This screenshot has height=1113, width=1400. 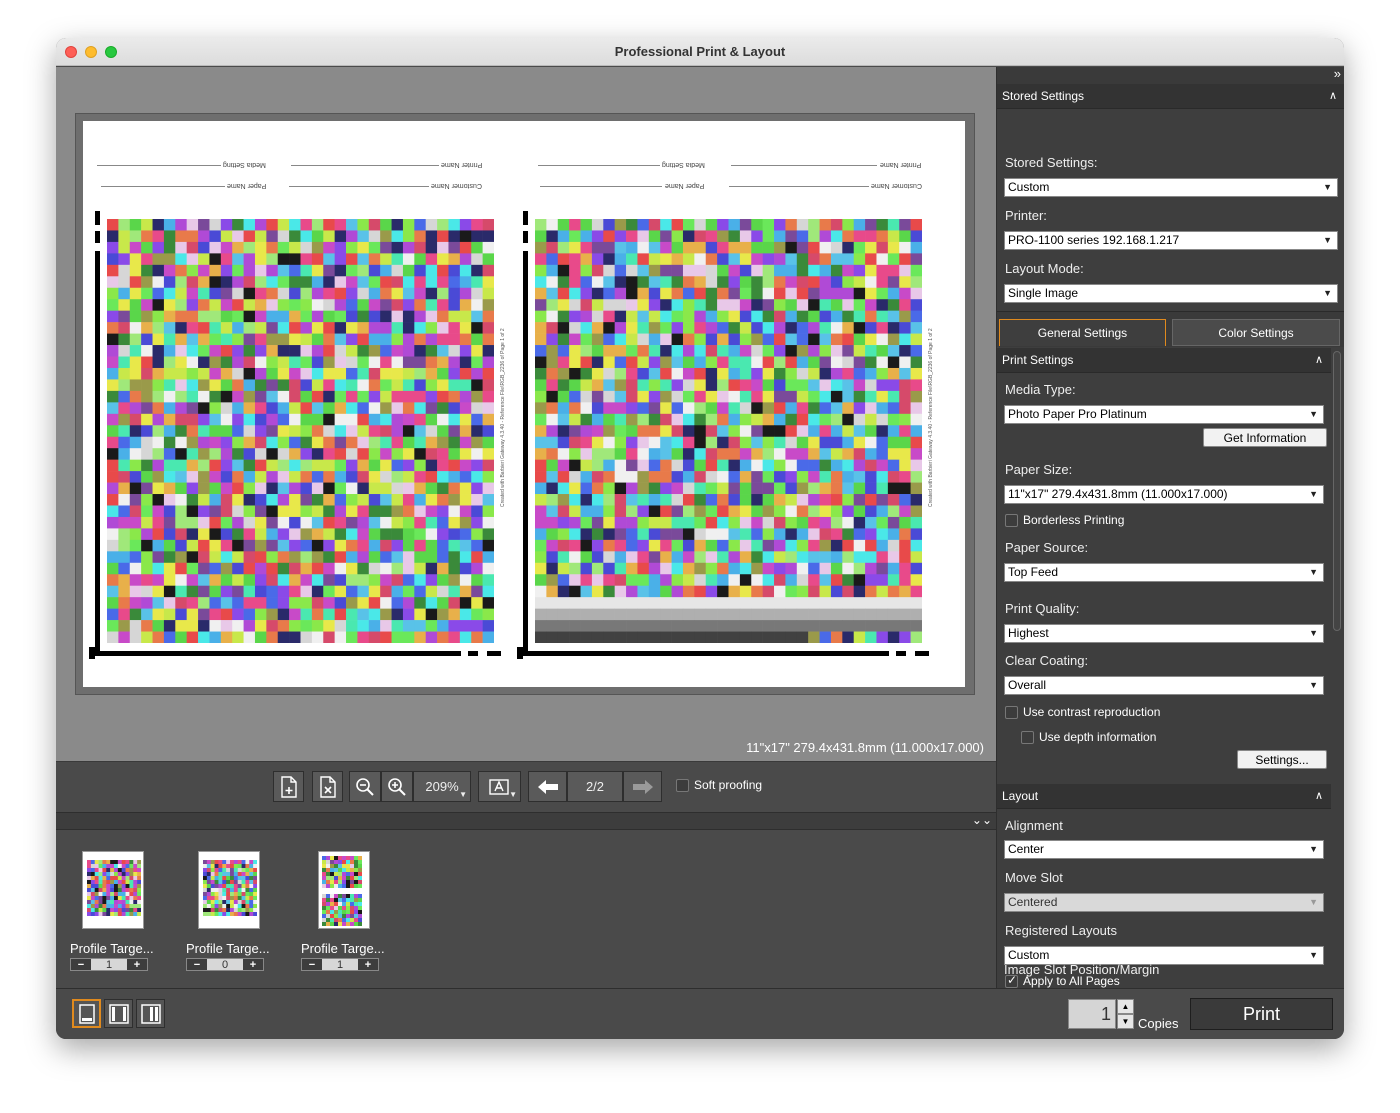 I want to click on panel-top-bar: », so click(x=1170, y=75).